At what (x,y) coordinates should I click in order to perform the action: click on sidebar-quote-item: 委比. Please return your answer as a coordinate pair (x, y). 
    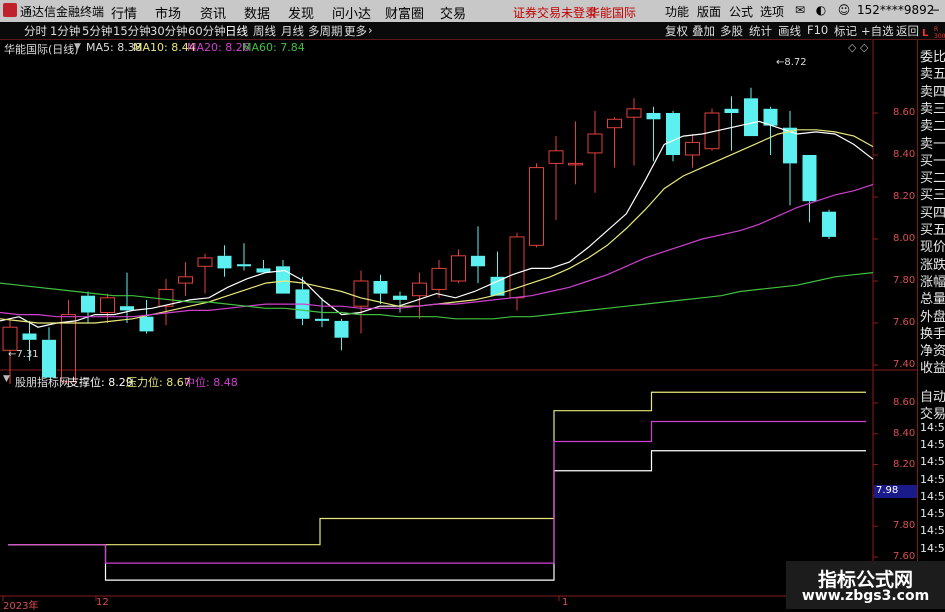
    Looking at the image, I should click on (932, 57).